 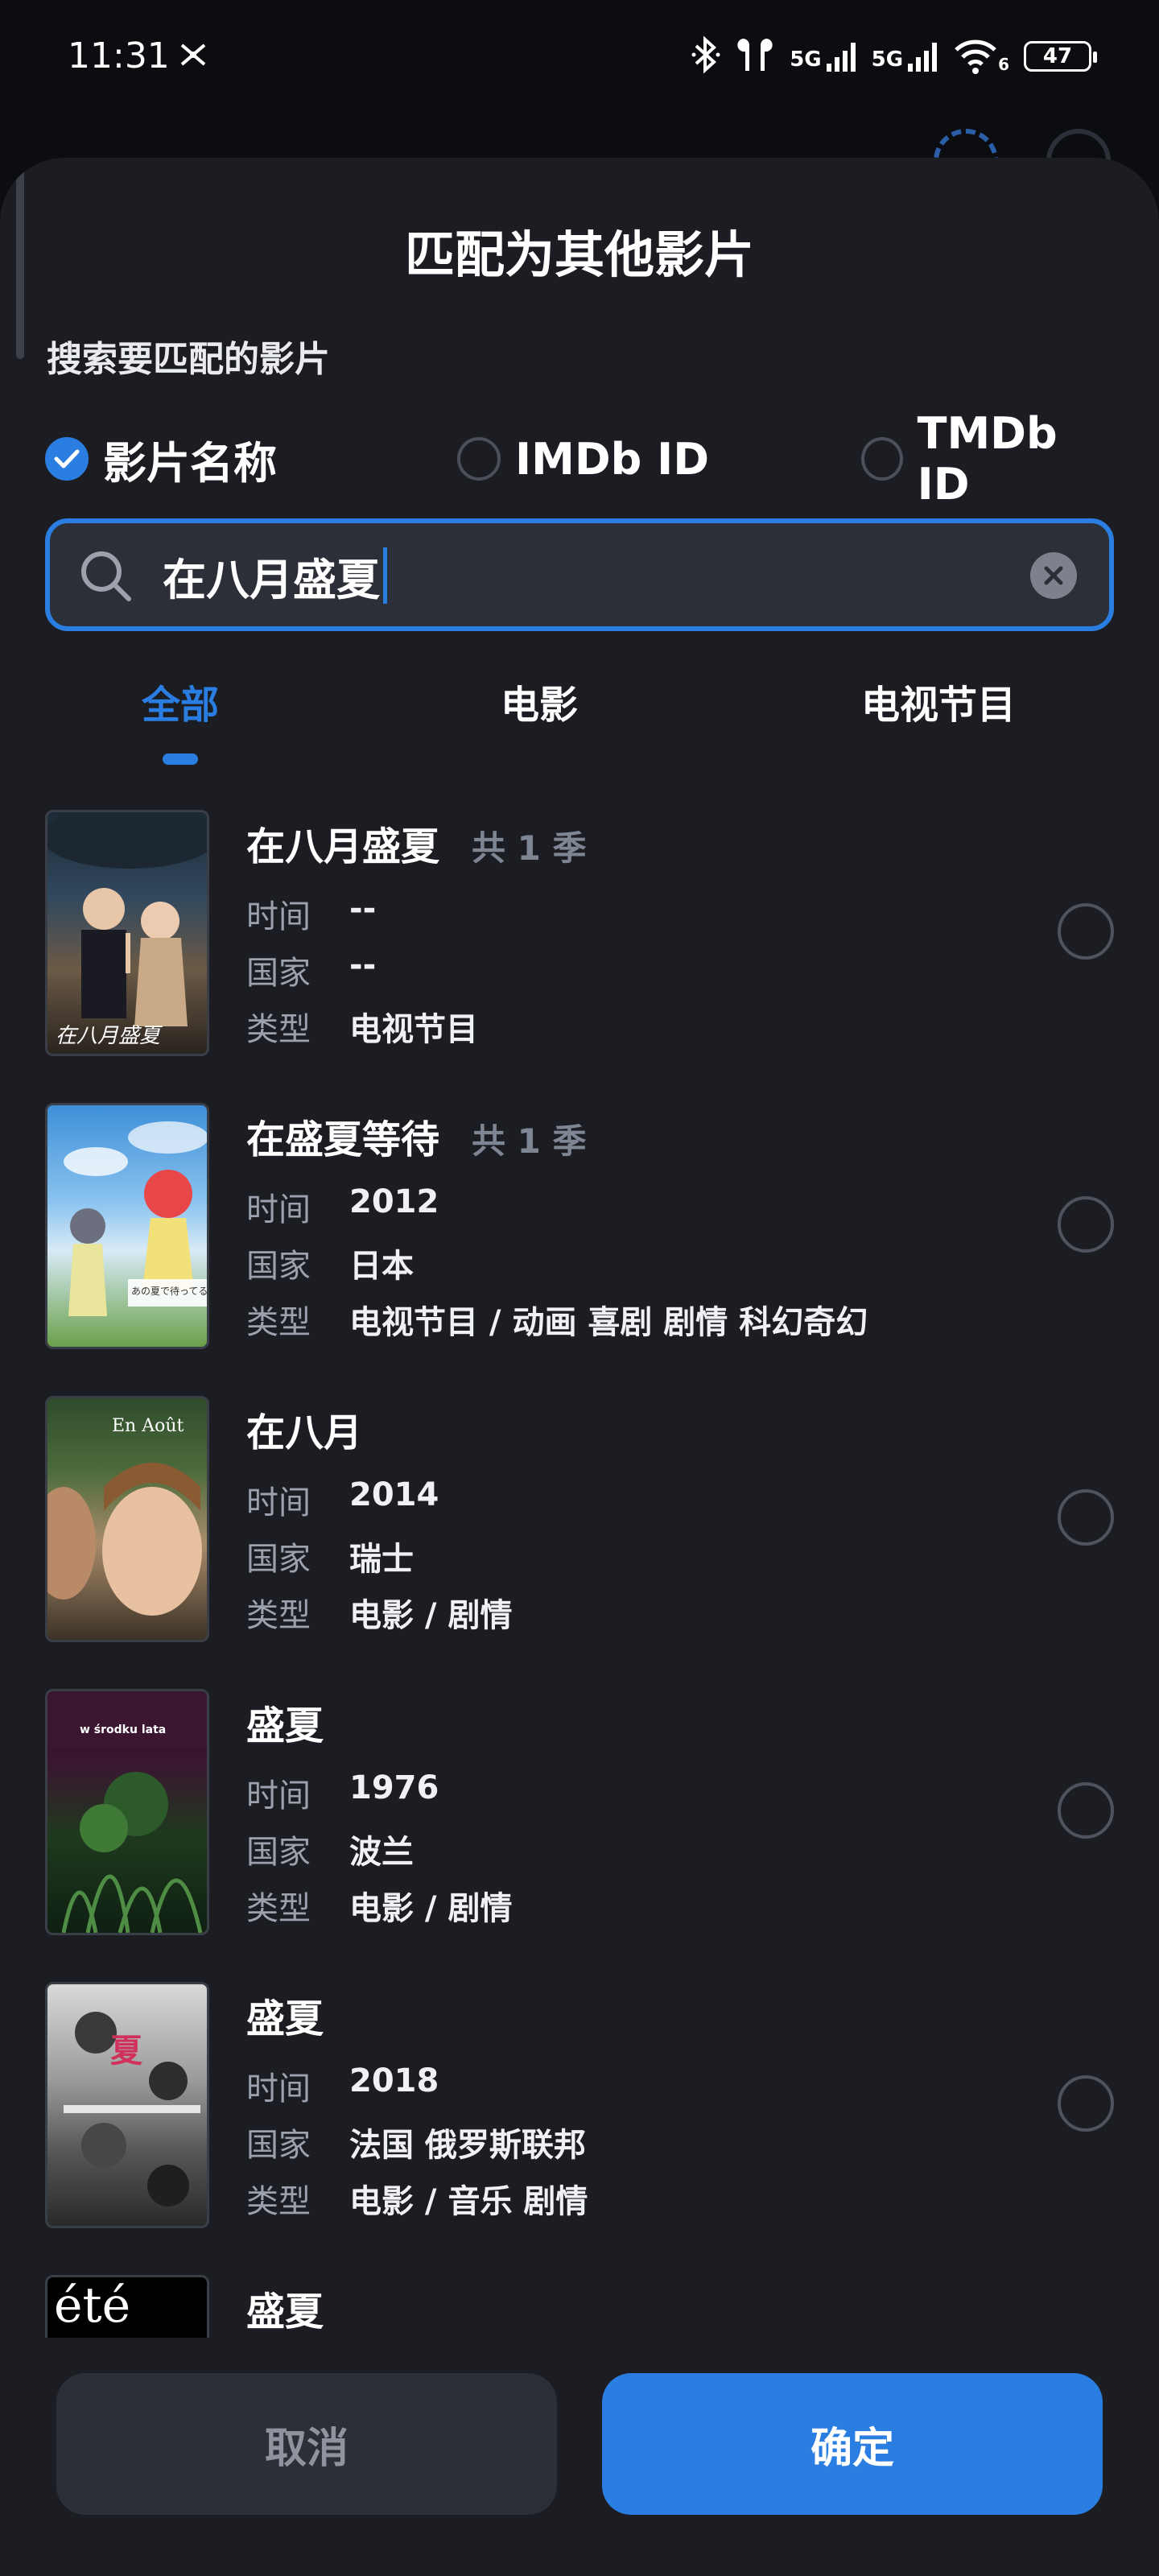 What do you see at coordinates (190, 463) in the screenshot?
I see `search-type-label: 影片名称` at bounding box center [190, 463].